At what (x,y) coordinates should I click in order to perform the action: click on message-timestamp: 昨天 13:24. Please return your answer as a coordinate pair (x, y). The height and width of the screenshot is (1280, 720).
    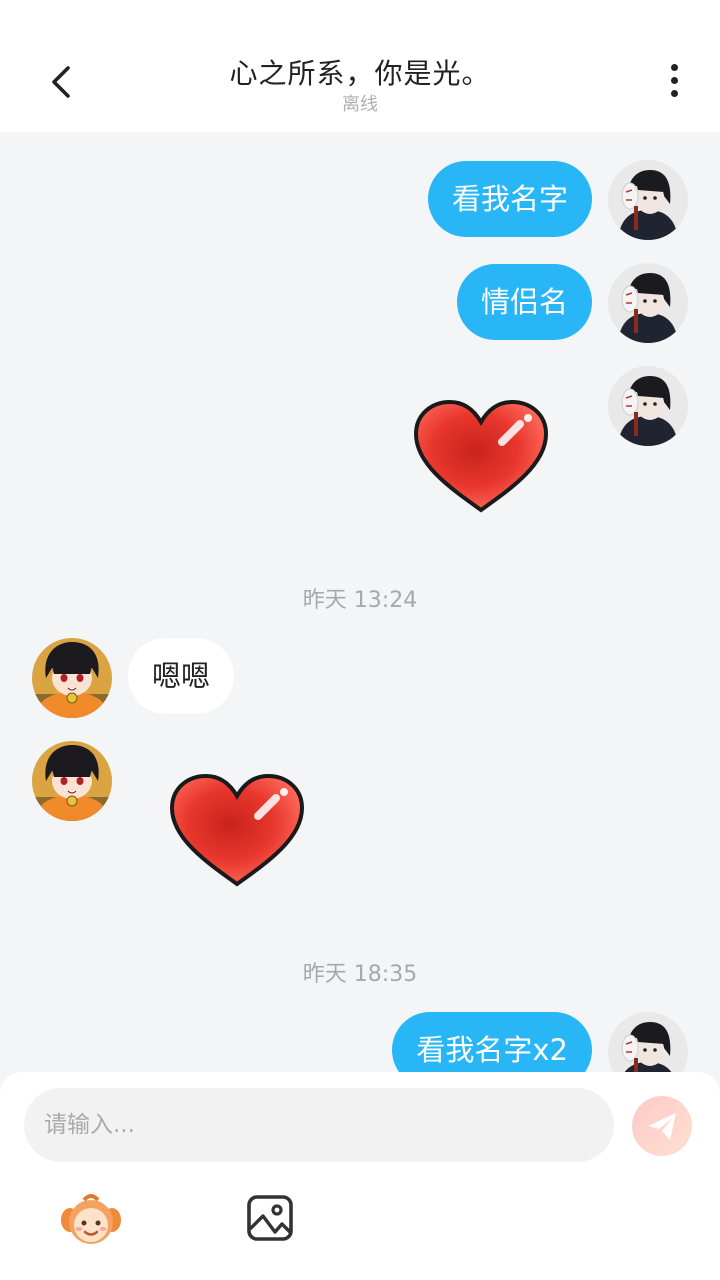
    Looking at the image, I should click on (360, 600).